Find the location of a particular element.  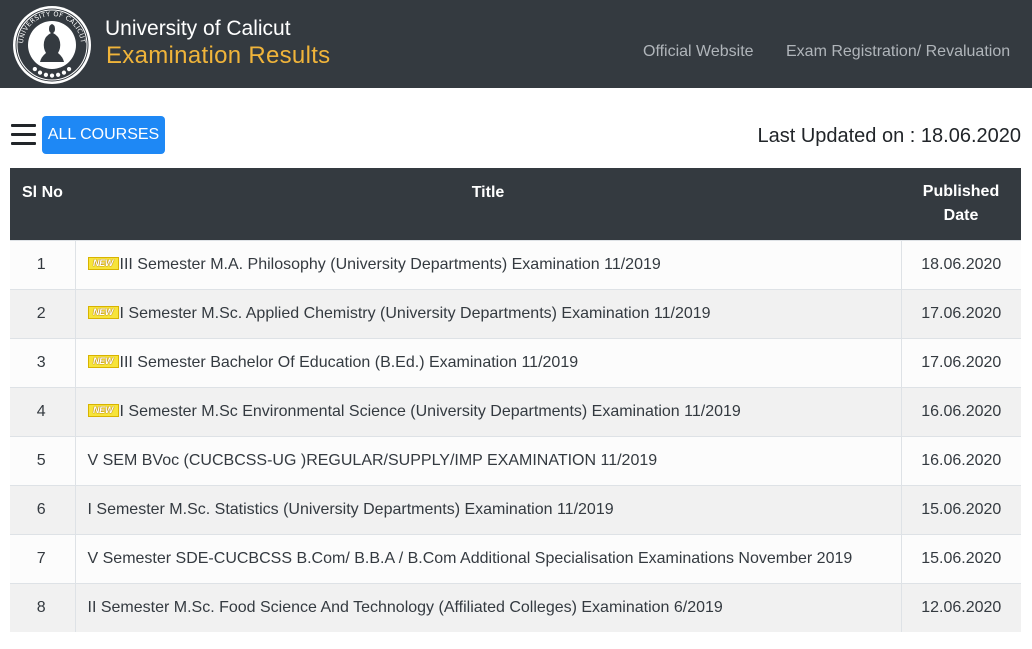

sl-no-cell: 2 is located at coordinates (43, 313).